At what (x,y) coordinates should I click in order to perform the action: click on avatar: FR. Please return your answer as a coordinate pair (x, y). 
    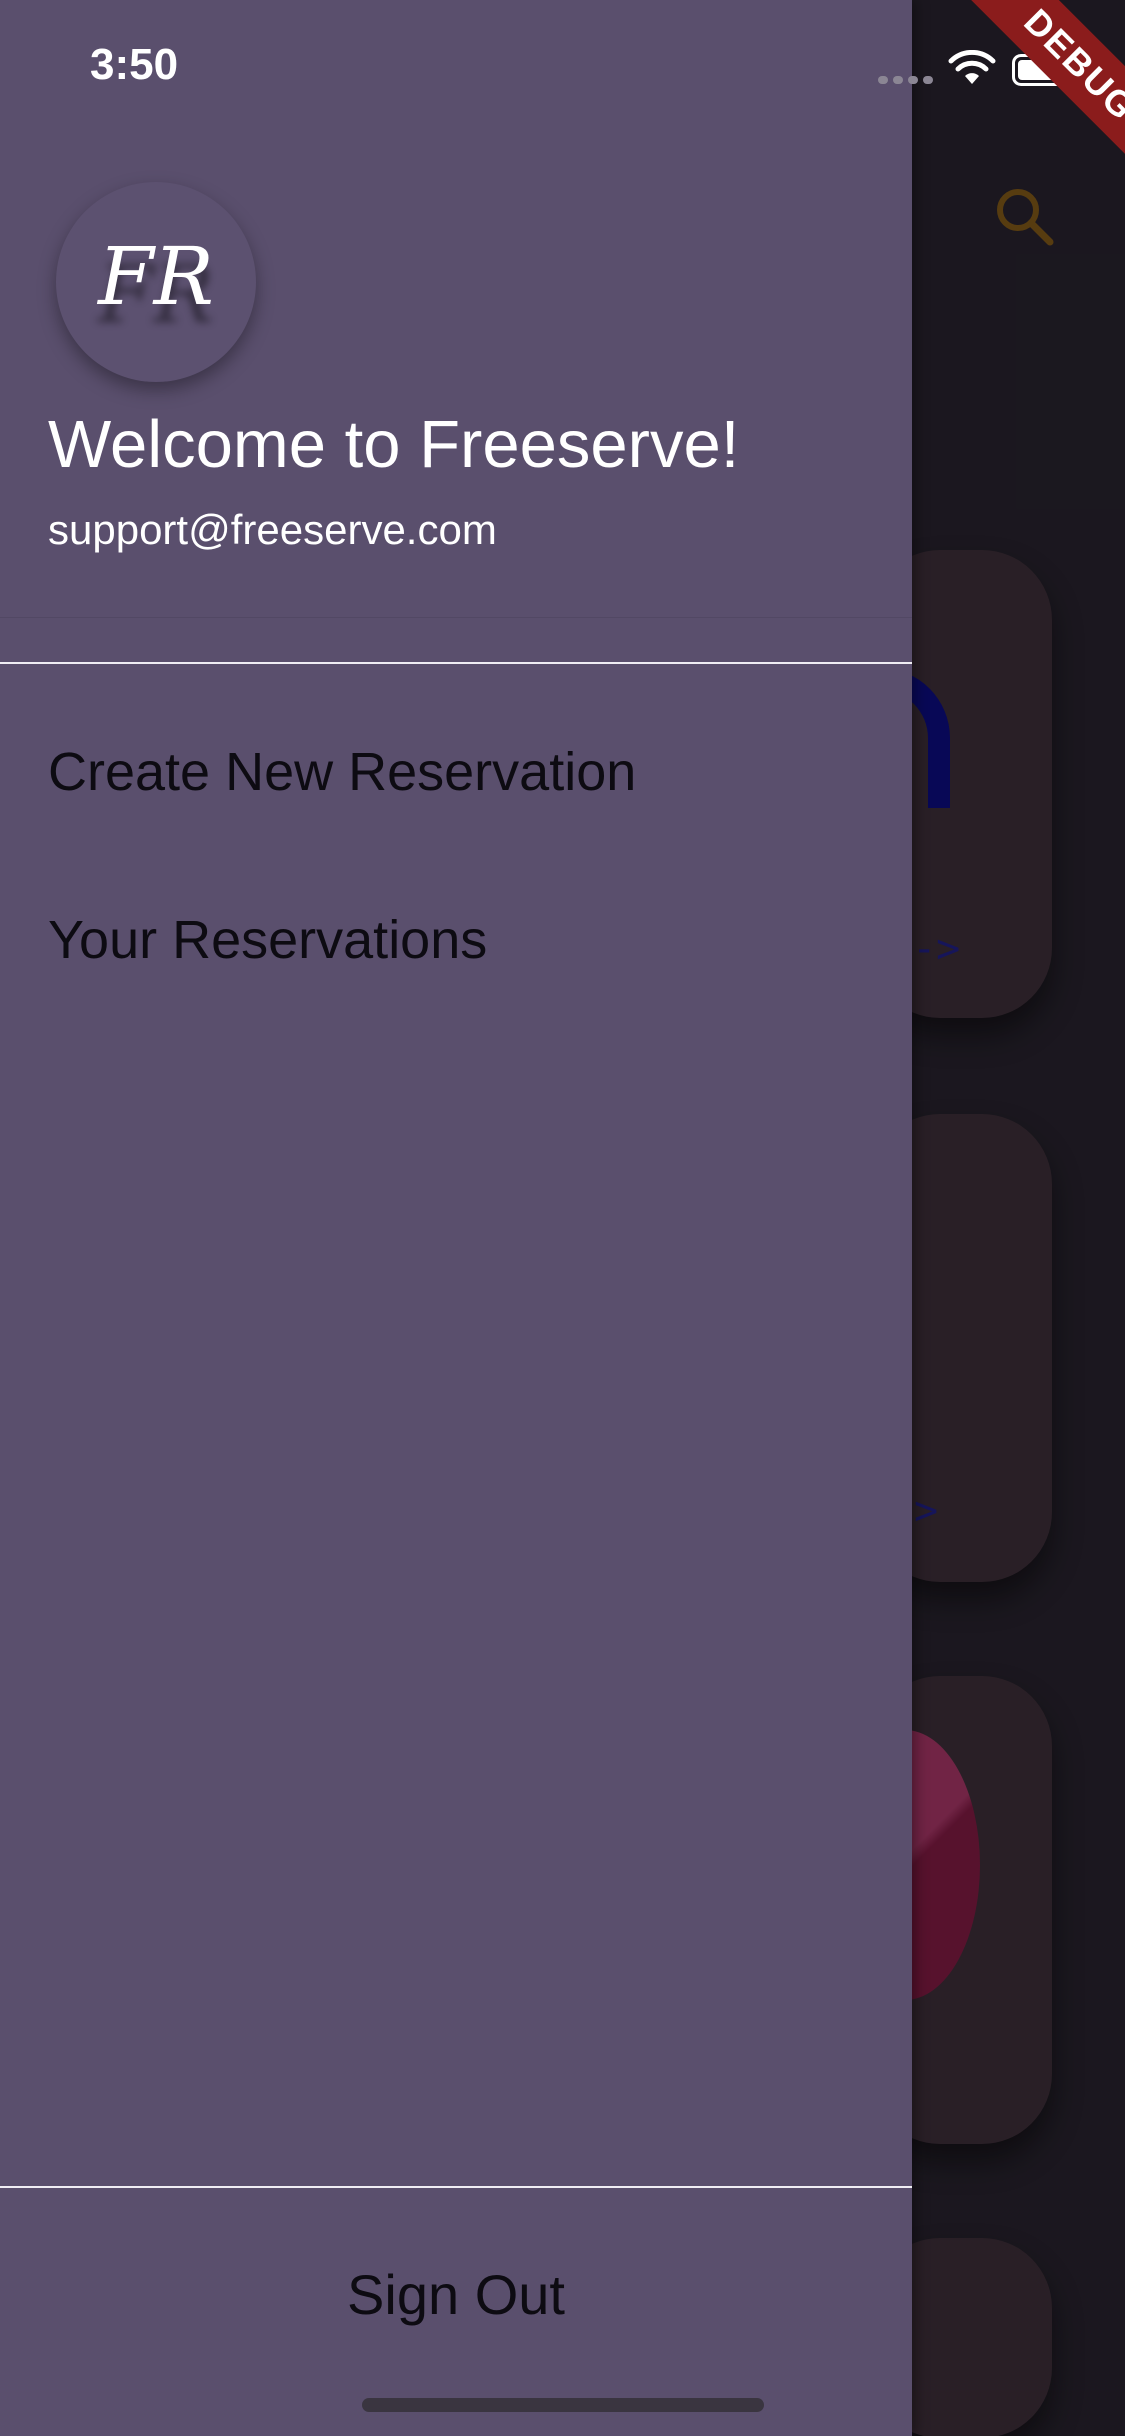
    Looking at the image, I should click on (156, 282).